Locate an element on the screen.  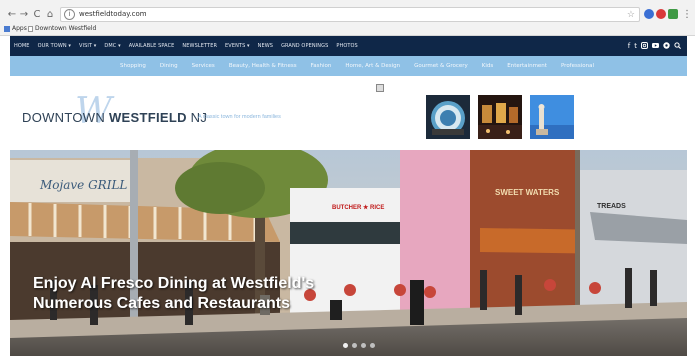
instagram-icon is located at coordinates (644, 46).